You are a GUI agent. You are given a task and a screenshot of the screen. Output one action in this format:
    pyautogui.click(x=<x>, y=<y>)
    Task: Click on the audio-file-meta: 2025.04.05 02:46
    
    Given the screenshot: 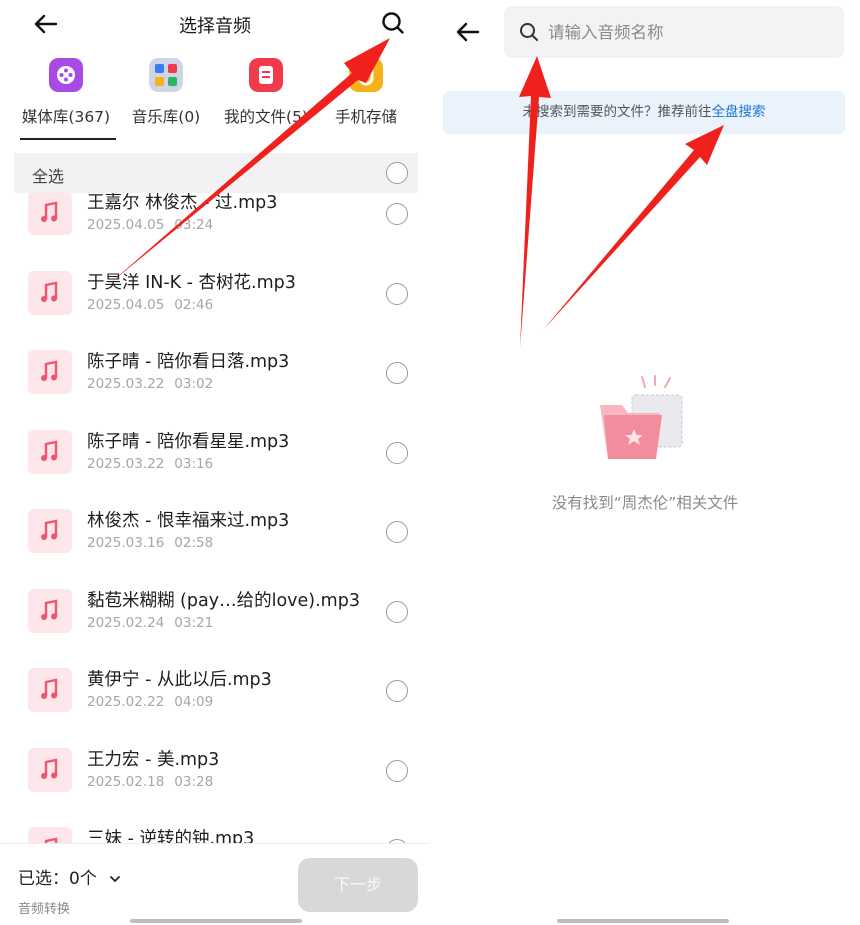 What is the action you would take?
    pyautogui.click(x=150, y=305)
    